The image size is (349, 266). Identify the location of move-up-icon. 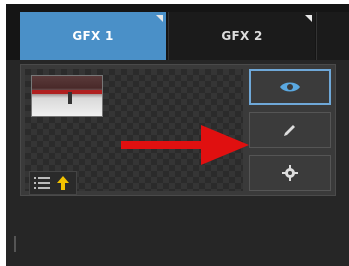
(63, 183).